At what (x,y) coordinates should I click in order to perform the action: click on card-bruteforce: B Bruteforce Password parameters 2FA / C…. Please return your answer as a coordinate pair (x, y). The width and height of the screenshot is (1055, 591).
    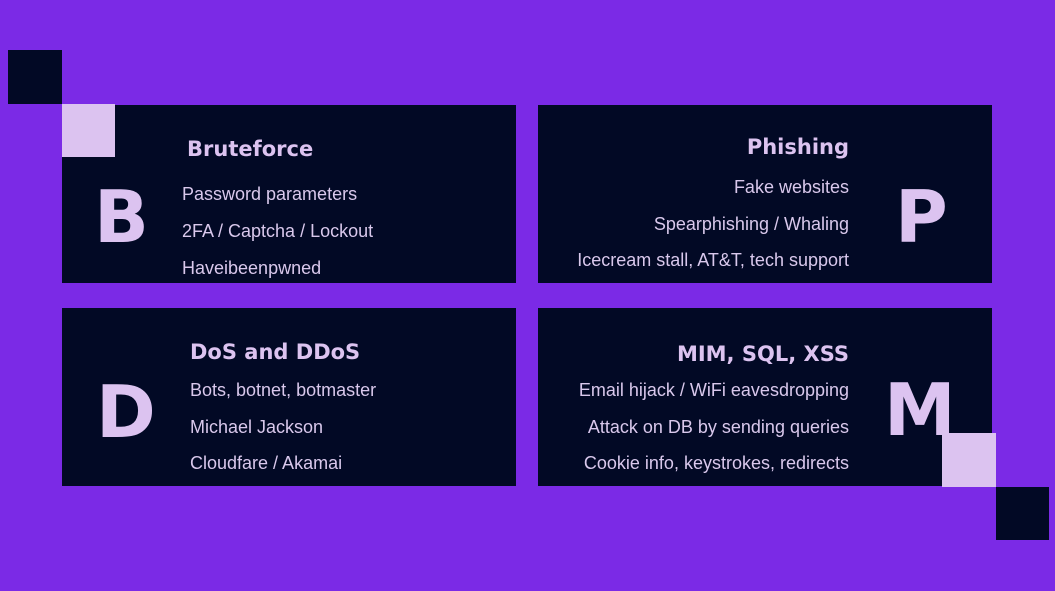
    Looking at the image, I should click on (289, 194).